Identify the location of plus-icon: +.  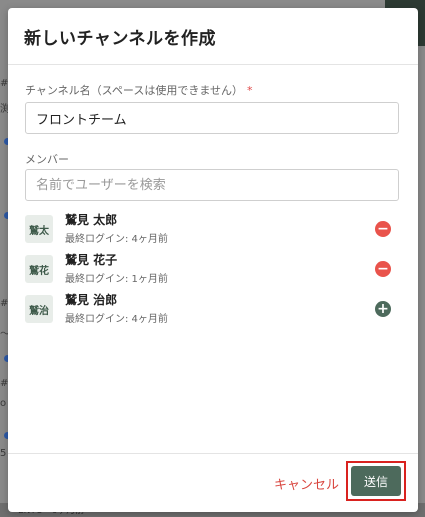
(383, 309).